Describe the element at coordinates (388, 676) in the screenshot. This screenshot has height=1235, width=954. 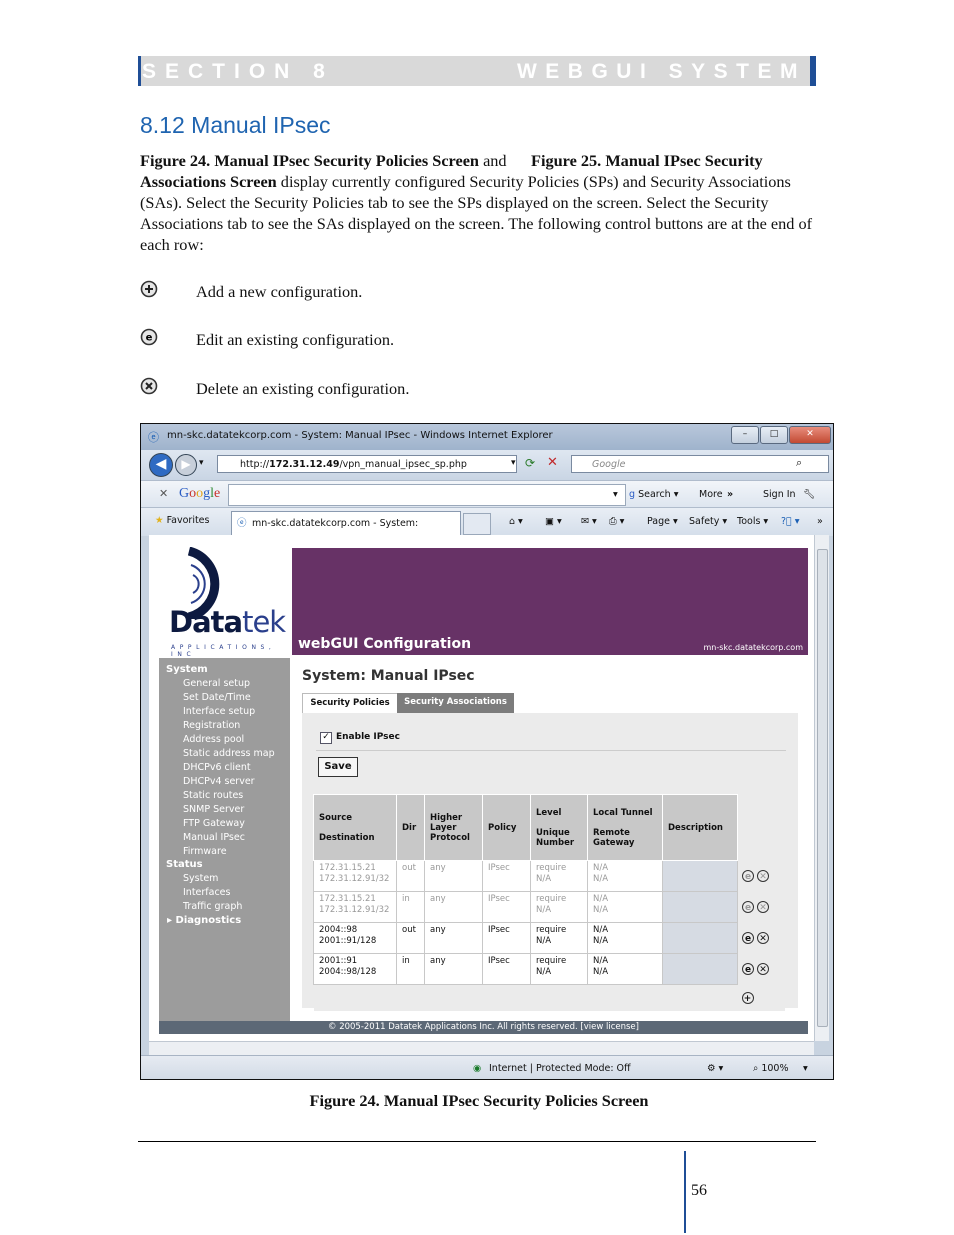
I see `page-title: System: Manual IPsec` at that location.